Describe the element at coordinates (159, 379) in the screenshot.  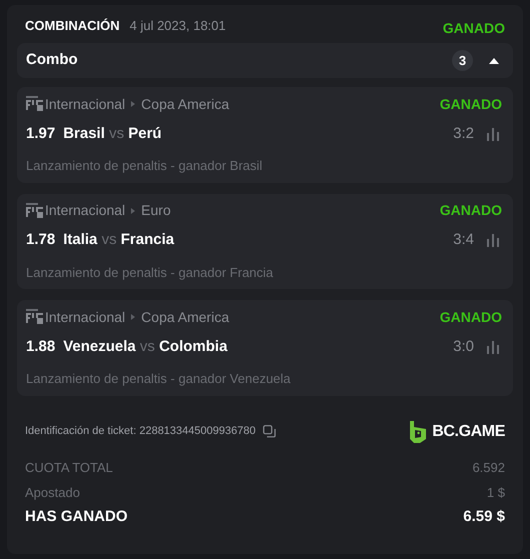
I see `market-text: Lanzamiento de penaltis - ganador Venezuela` at that location.